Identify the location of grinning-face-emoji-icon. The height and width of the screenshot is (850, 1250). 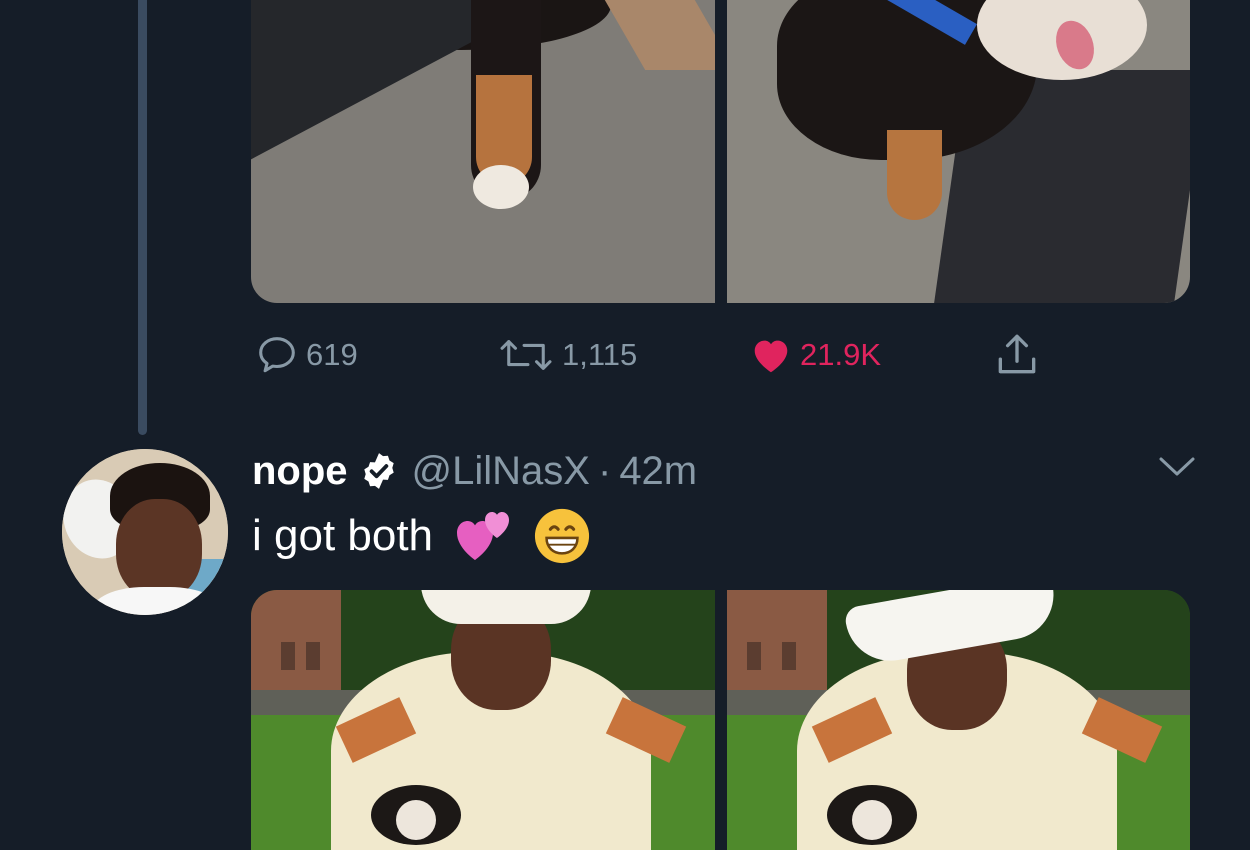
(562, 536).